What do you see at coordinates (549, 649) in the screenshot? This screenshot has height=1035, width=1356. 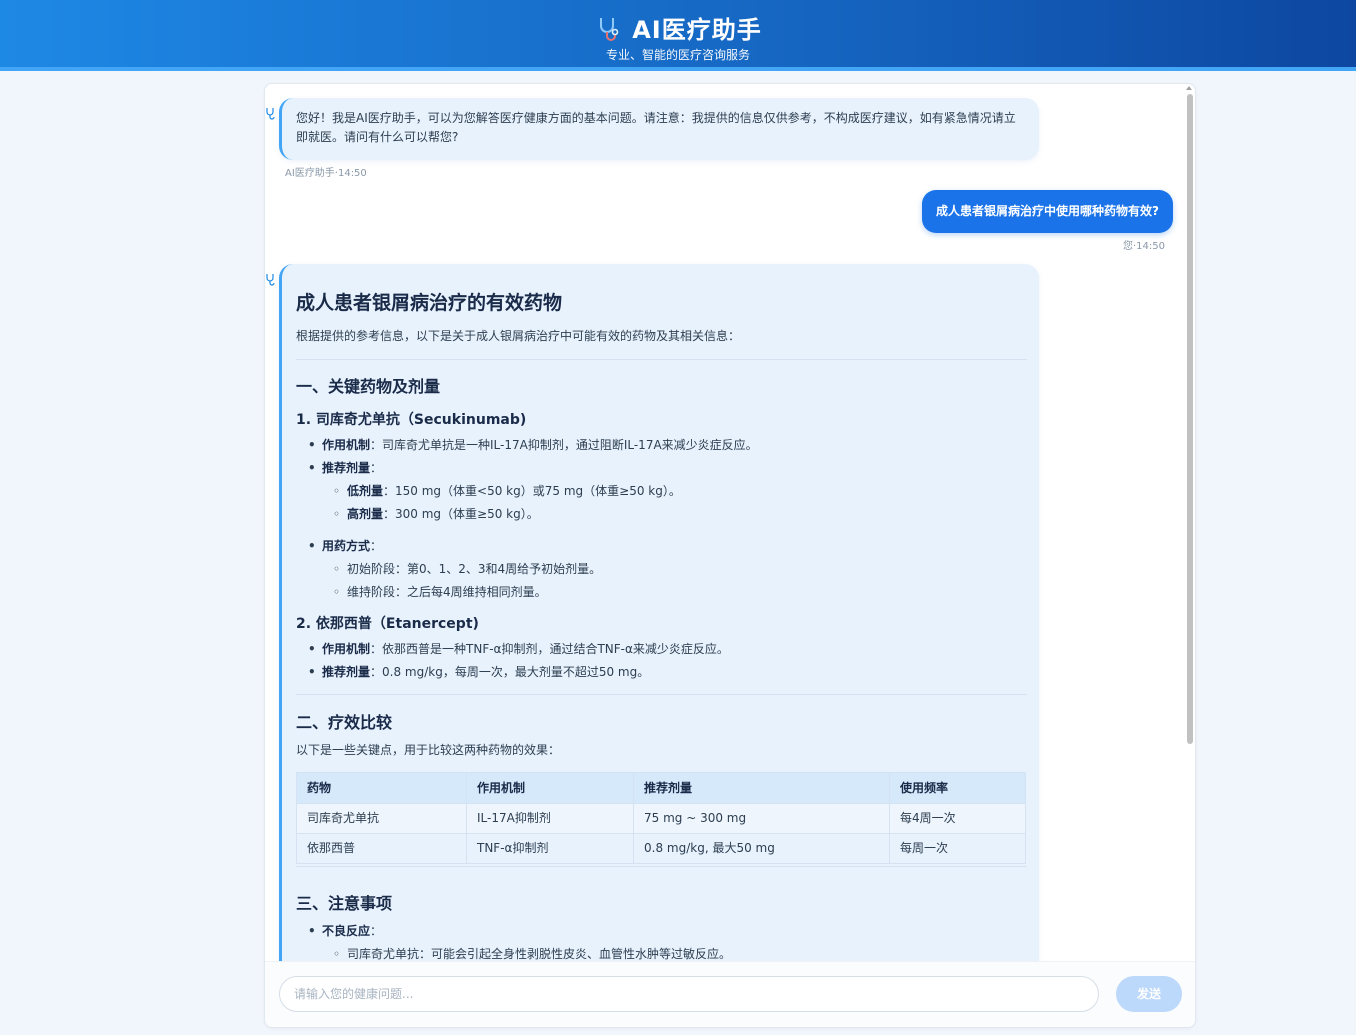 I see `text: ：依那西普是一种TNF-α抑制剂，通过结合TNF-α来减少炎症反应。` at bounding box center [549, 649].